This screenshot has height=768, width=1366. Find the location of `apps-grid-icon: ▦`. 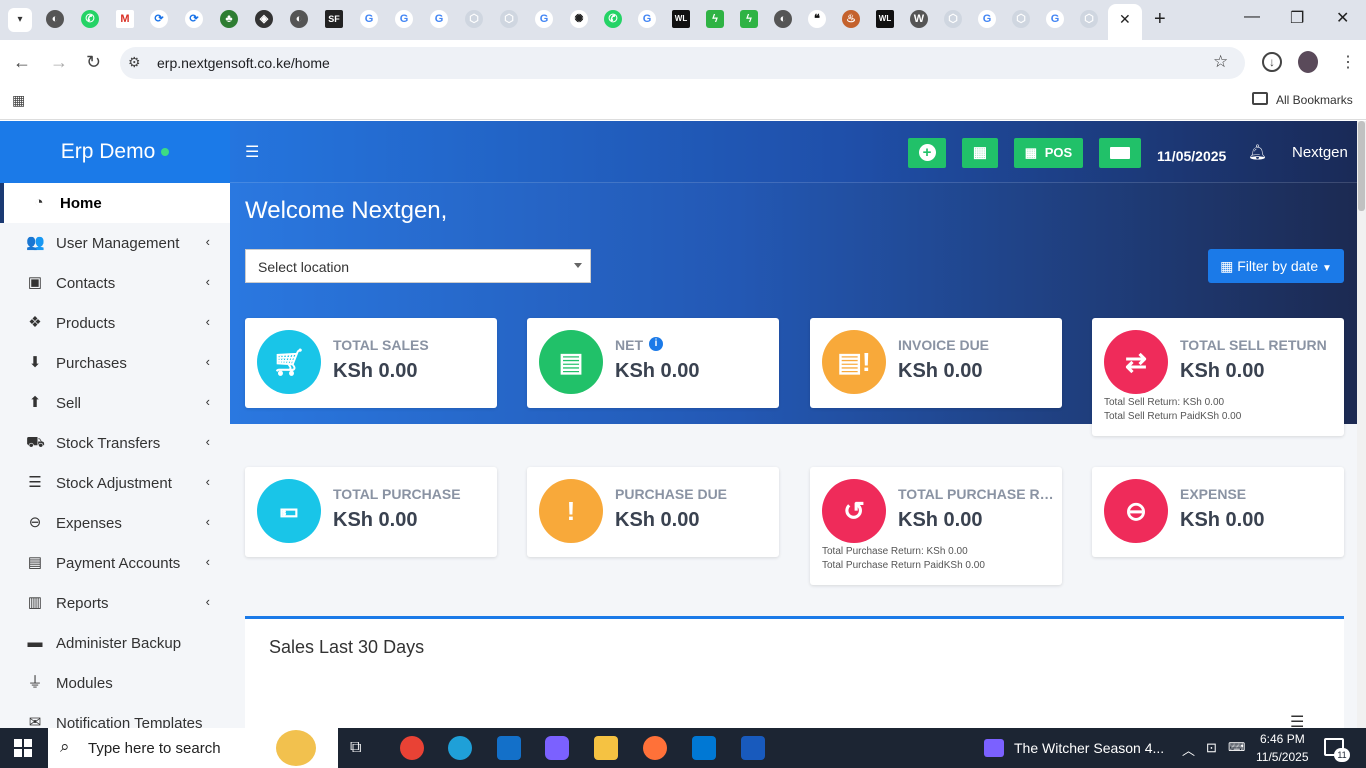

apps-grid-icon: ▦ is located at coordinates (18, 100).